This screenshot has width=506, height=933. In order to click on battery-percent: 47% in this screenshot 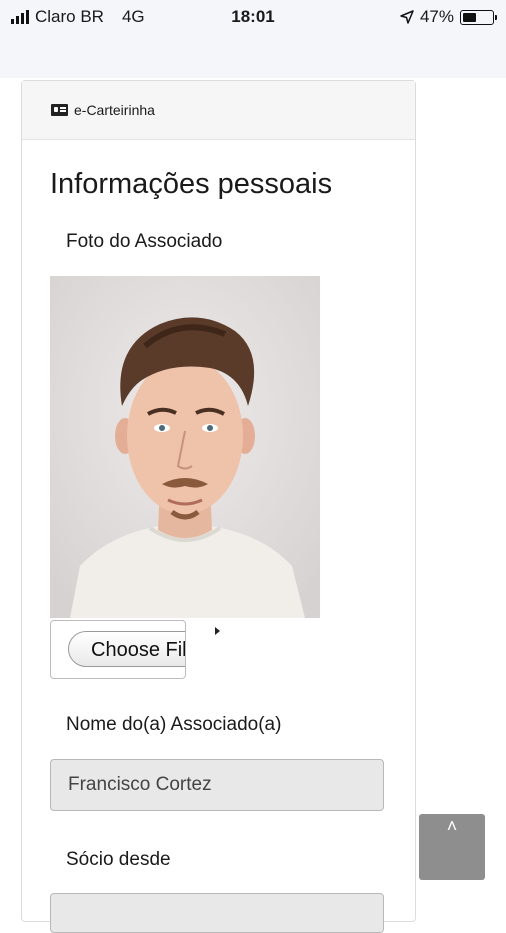, I will do `click(436, 16)`.